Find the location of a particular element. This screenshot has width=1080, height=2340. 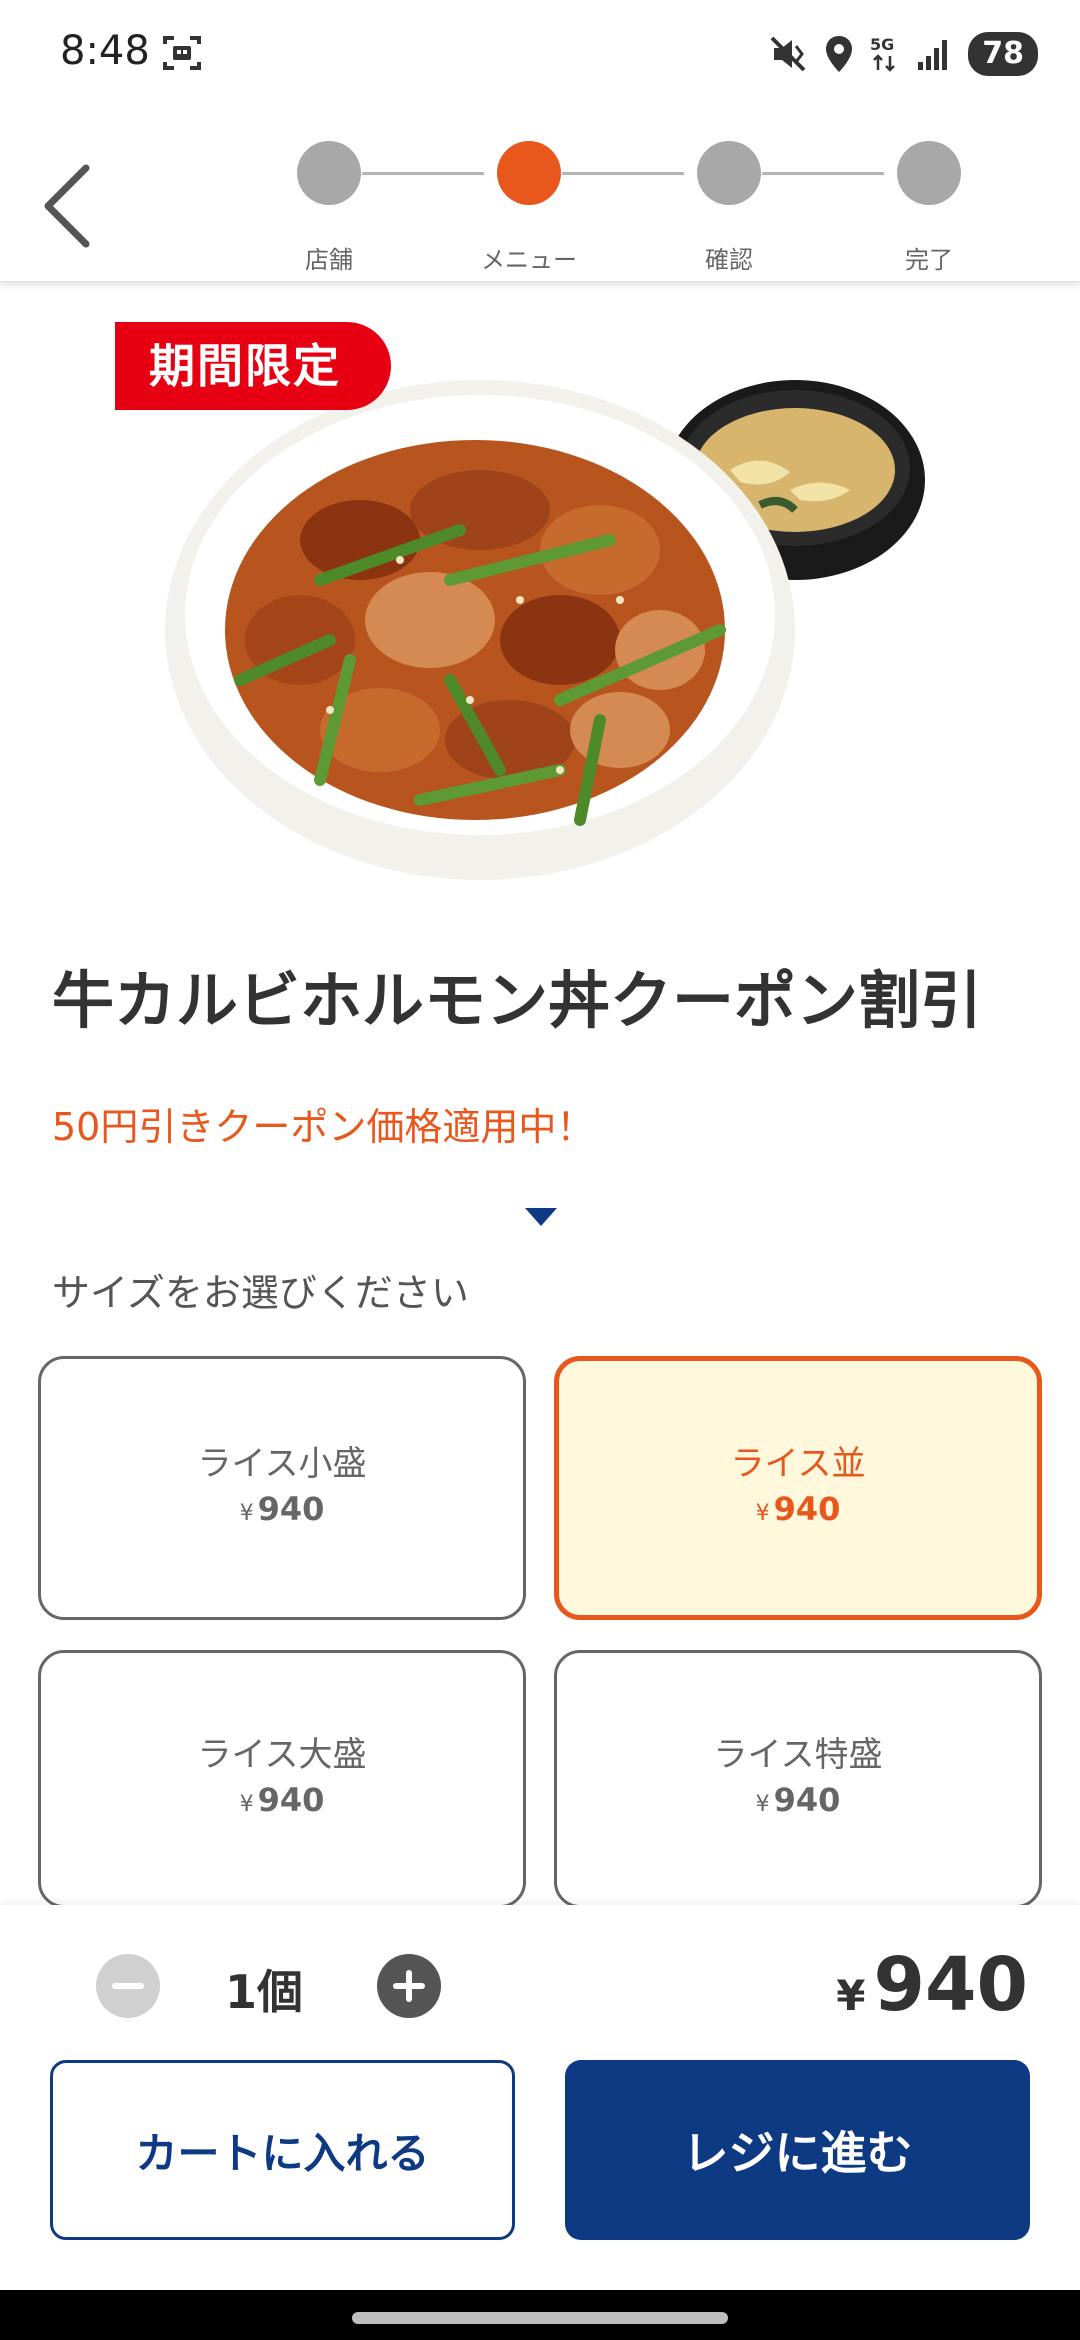

step-dot-store is located at coordinates (329, 173).